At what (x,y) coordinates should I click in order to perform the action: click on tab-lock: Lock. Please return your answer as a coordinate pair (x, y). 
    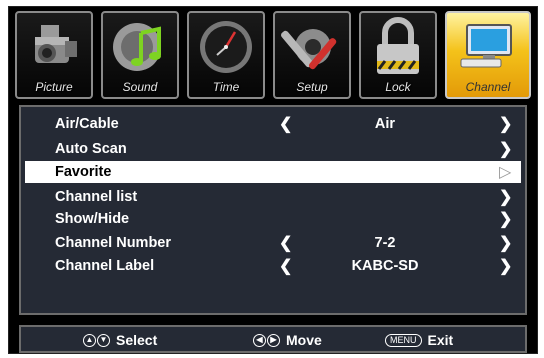
    Looking at the image, I should click on (398, 55).